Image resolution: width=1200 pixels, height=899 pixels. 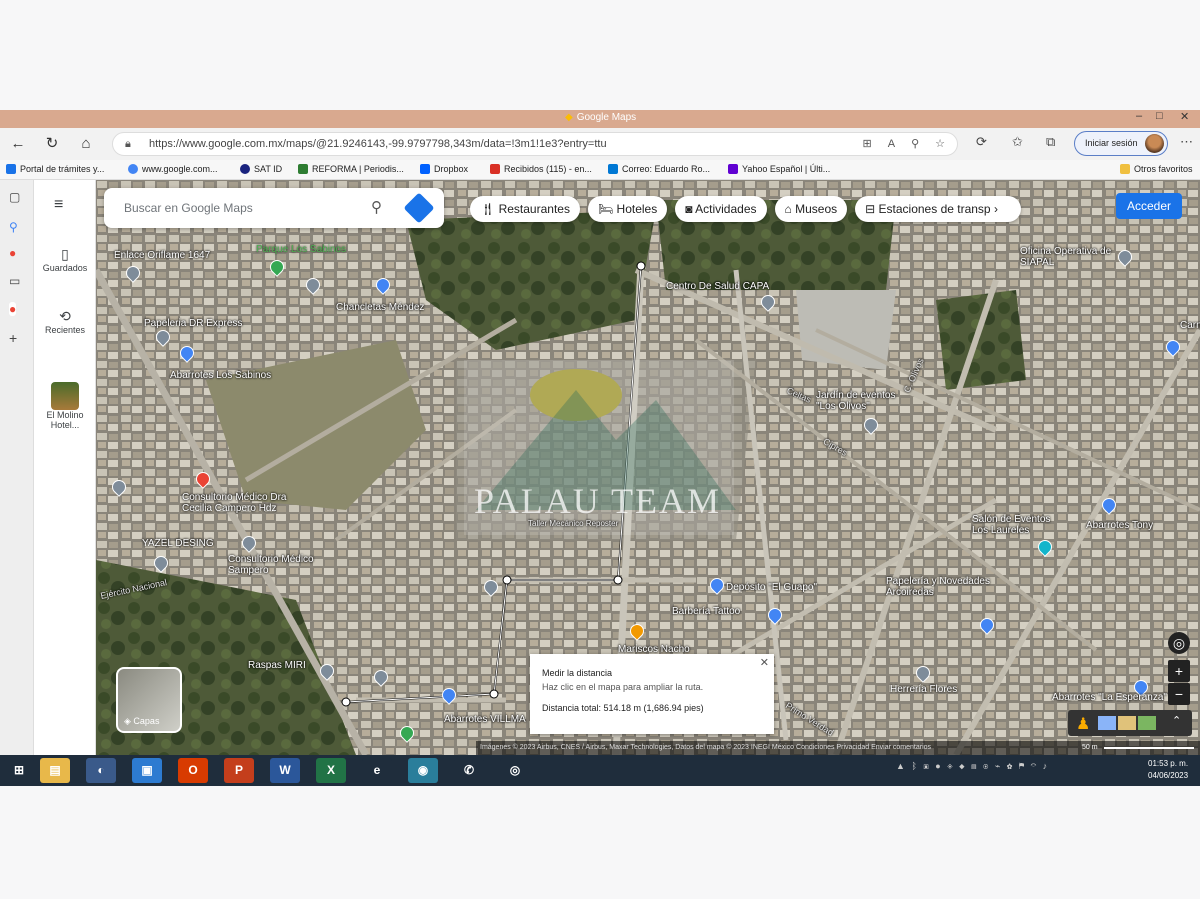 What do you see at coordinates (261, 169) in the screenshot?
I see `bookmark-item: SAT ID` at bounding box center [261, 169].